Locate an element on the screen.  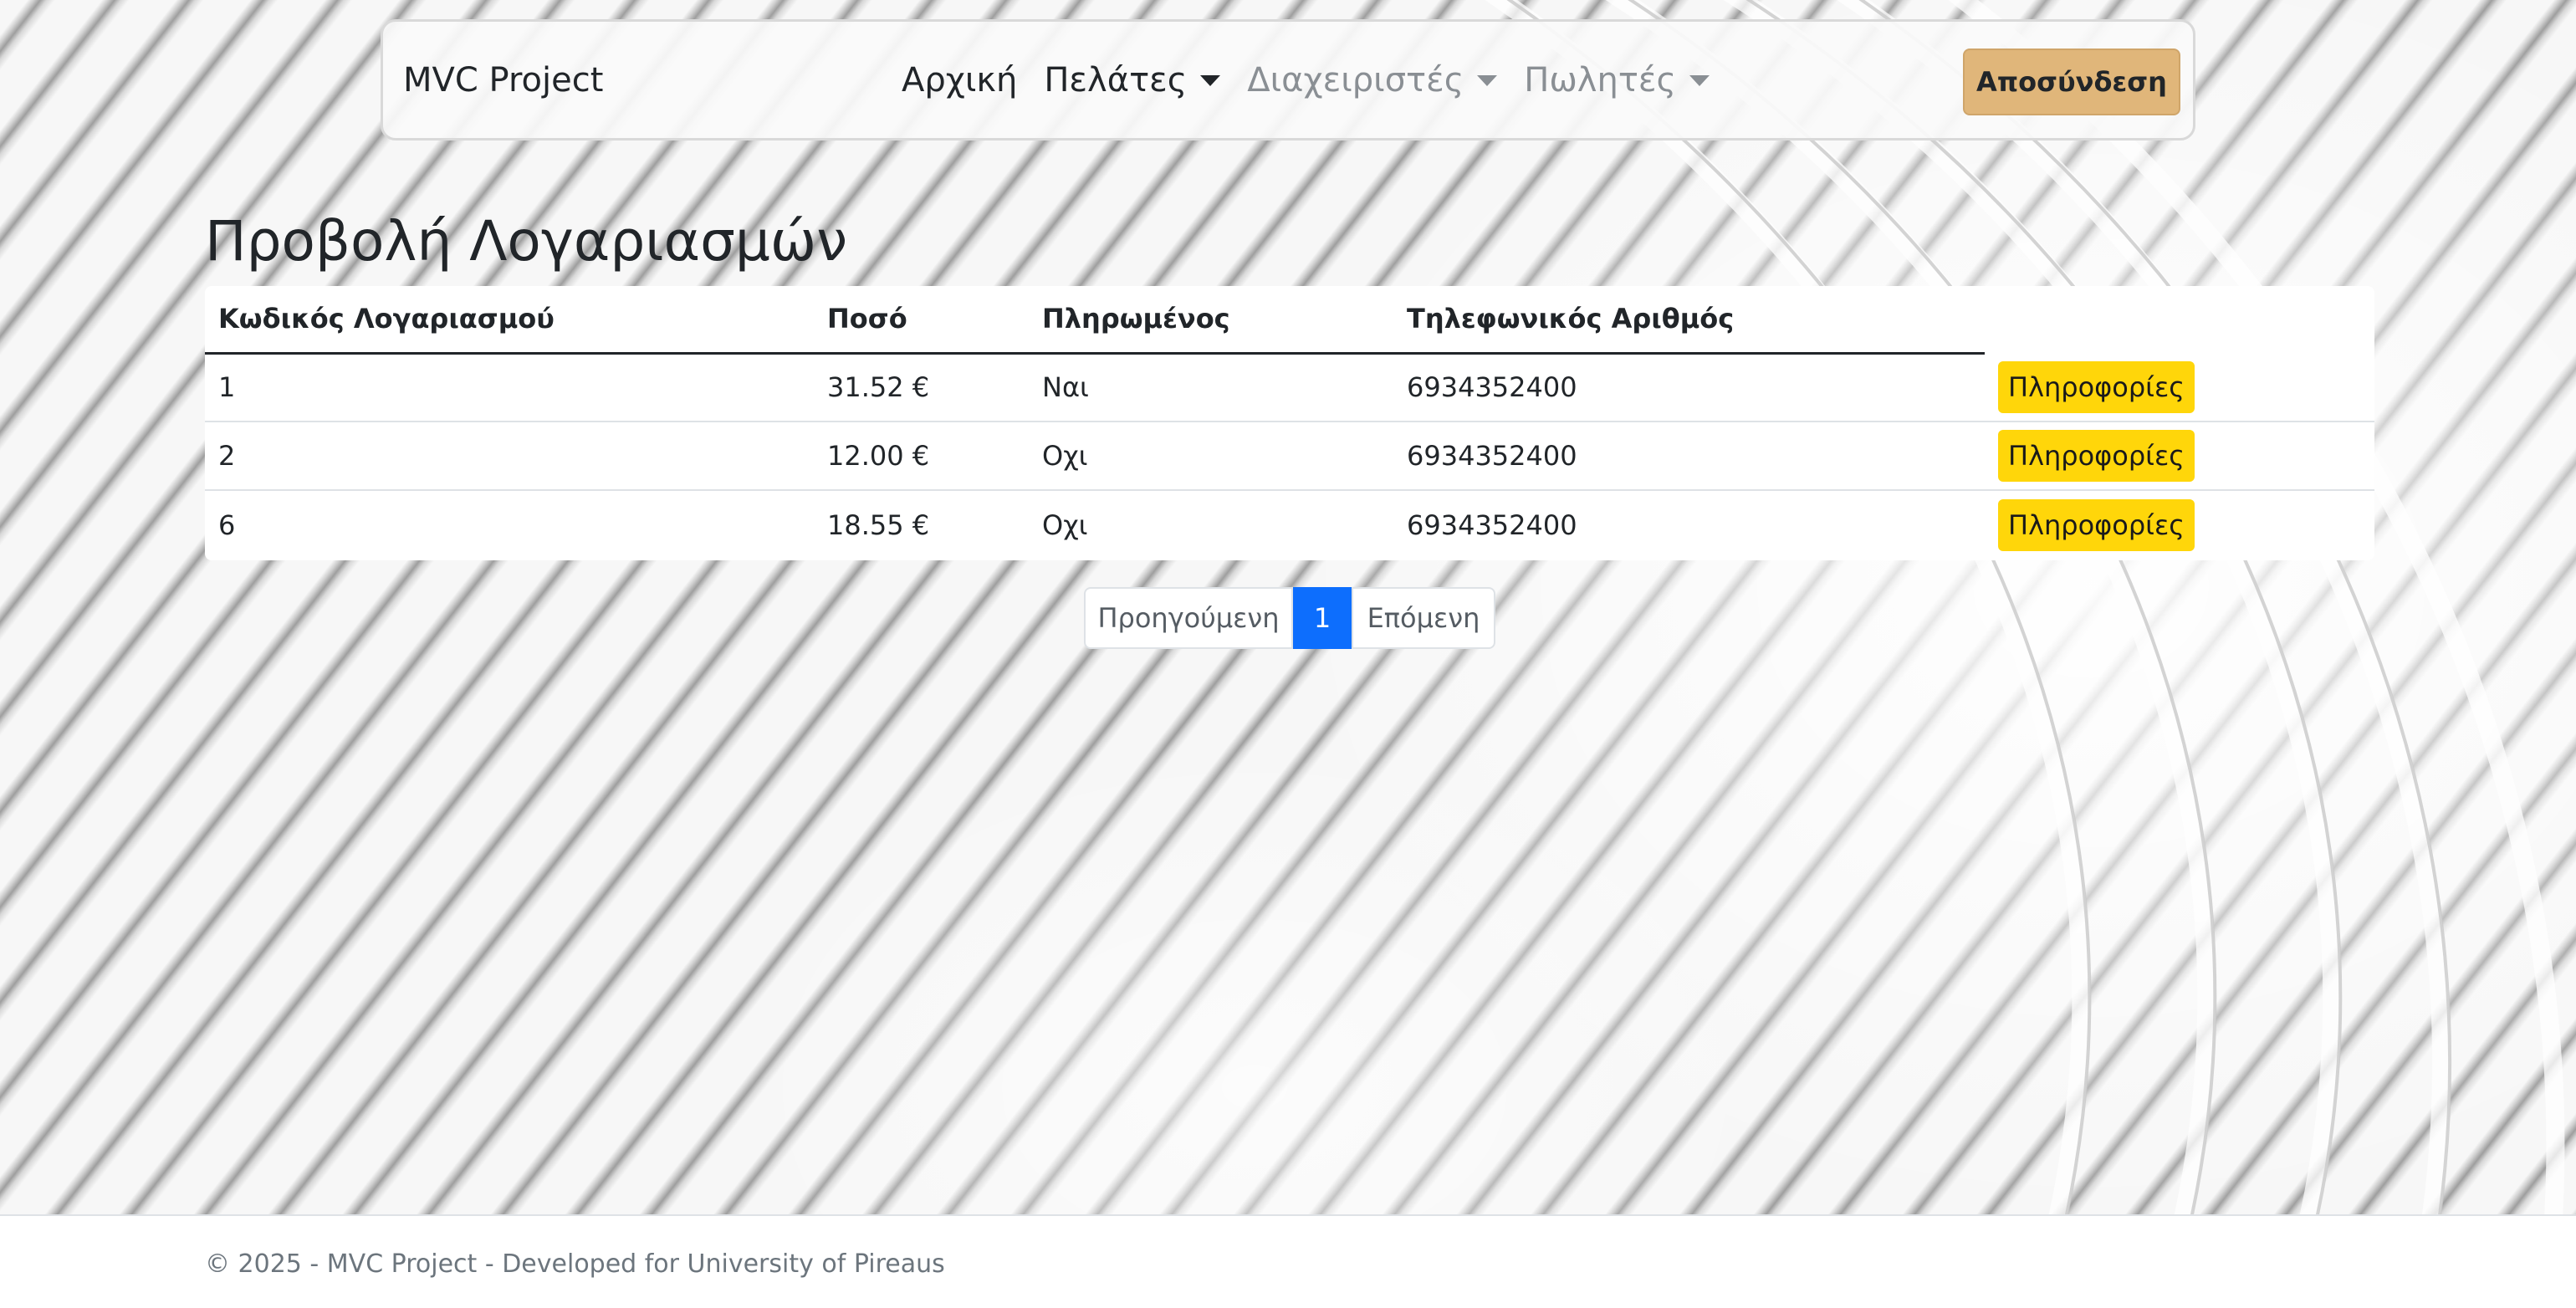
nav-menu: Αρχική Πελάτες Διαχειριστές Πωλητές is located at coordinates (1306, 80).